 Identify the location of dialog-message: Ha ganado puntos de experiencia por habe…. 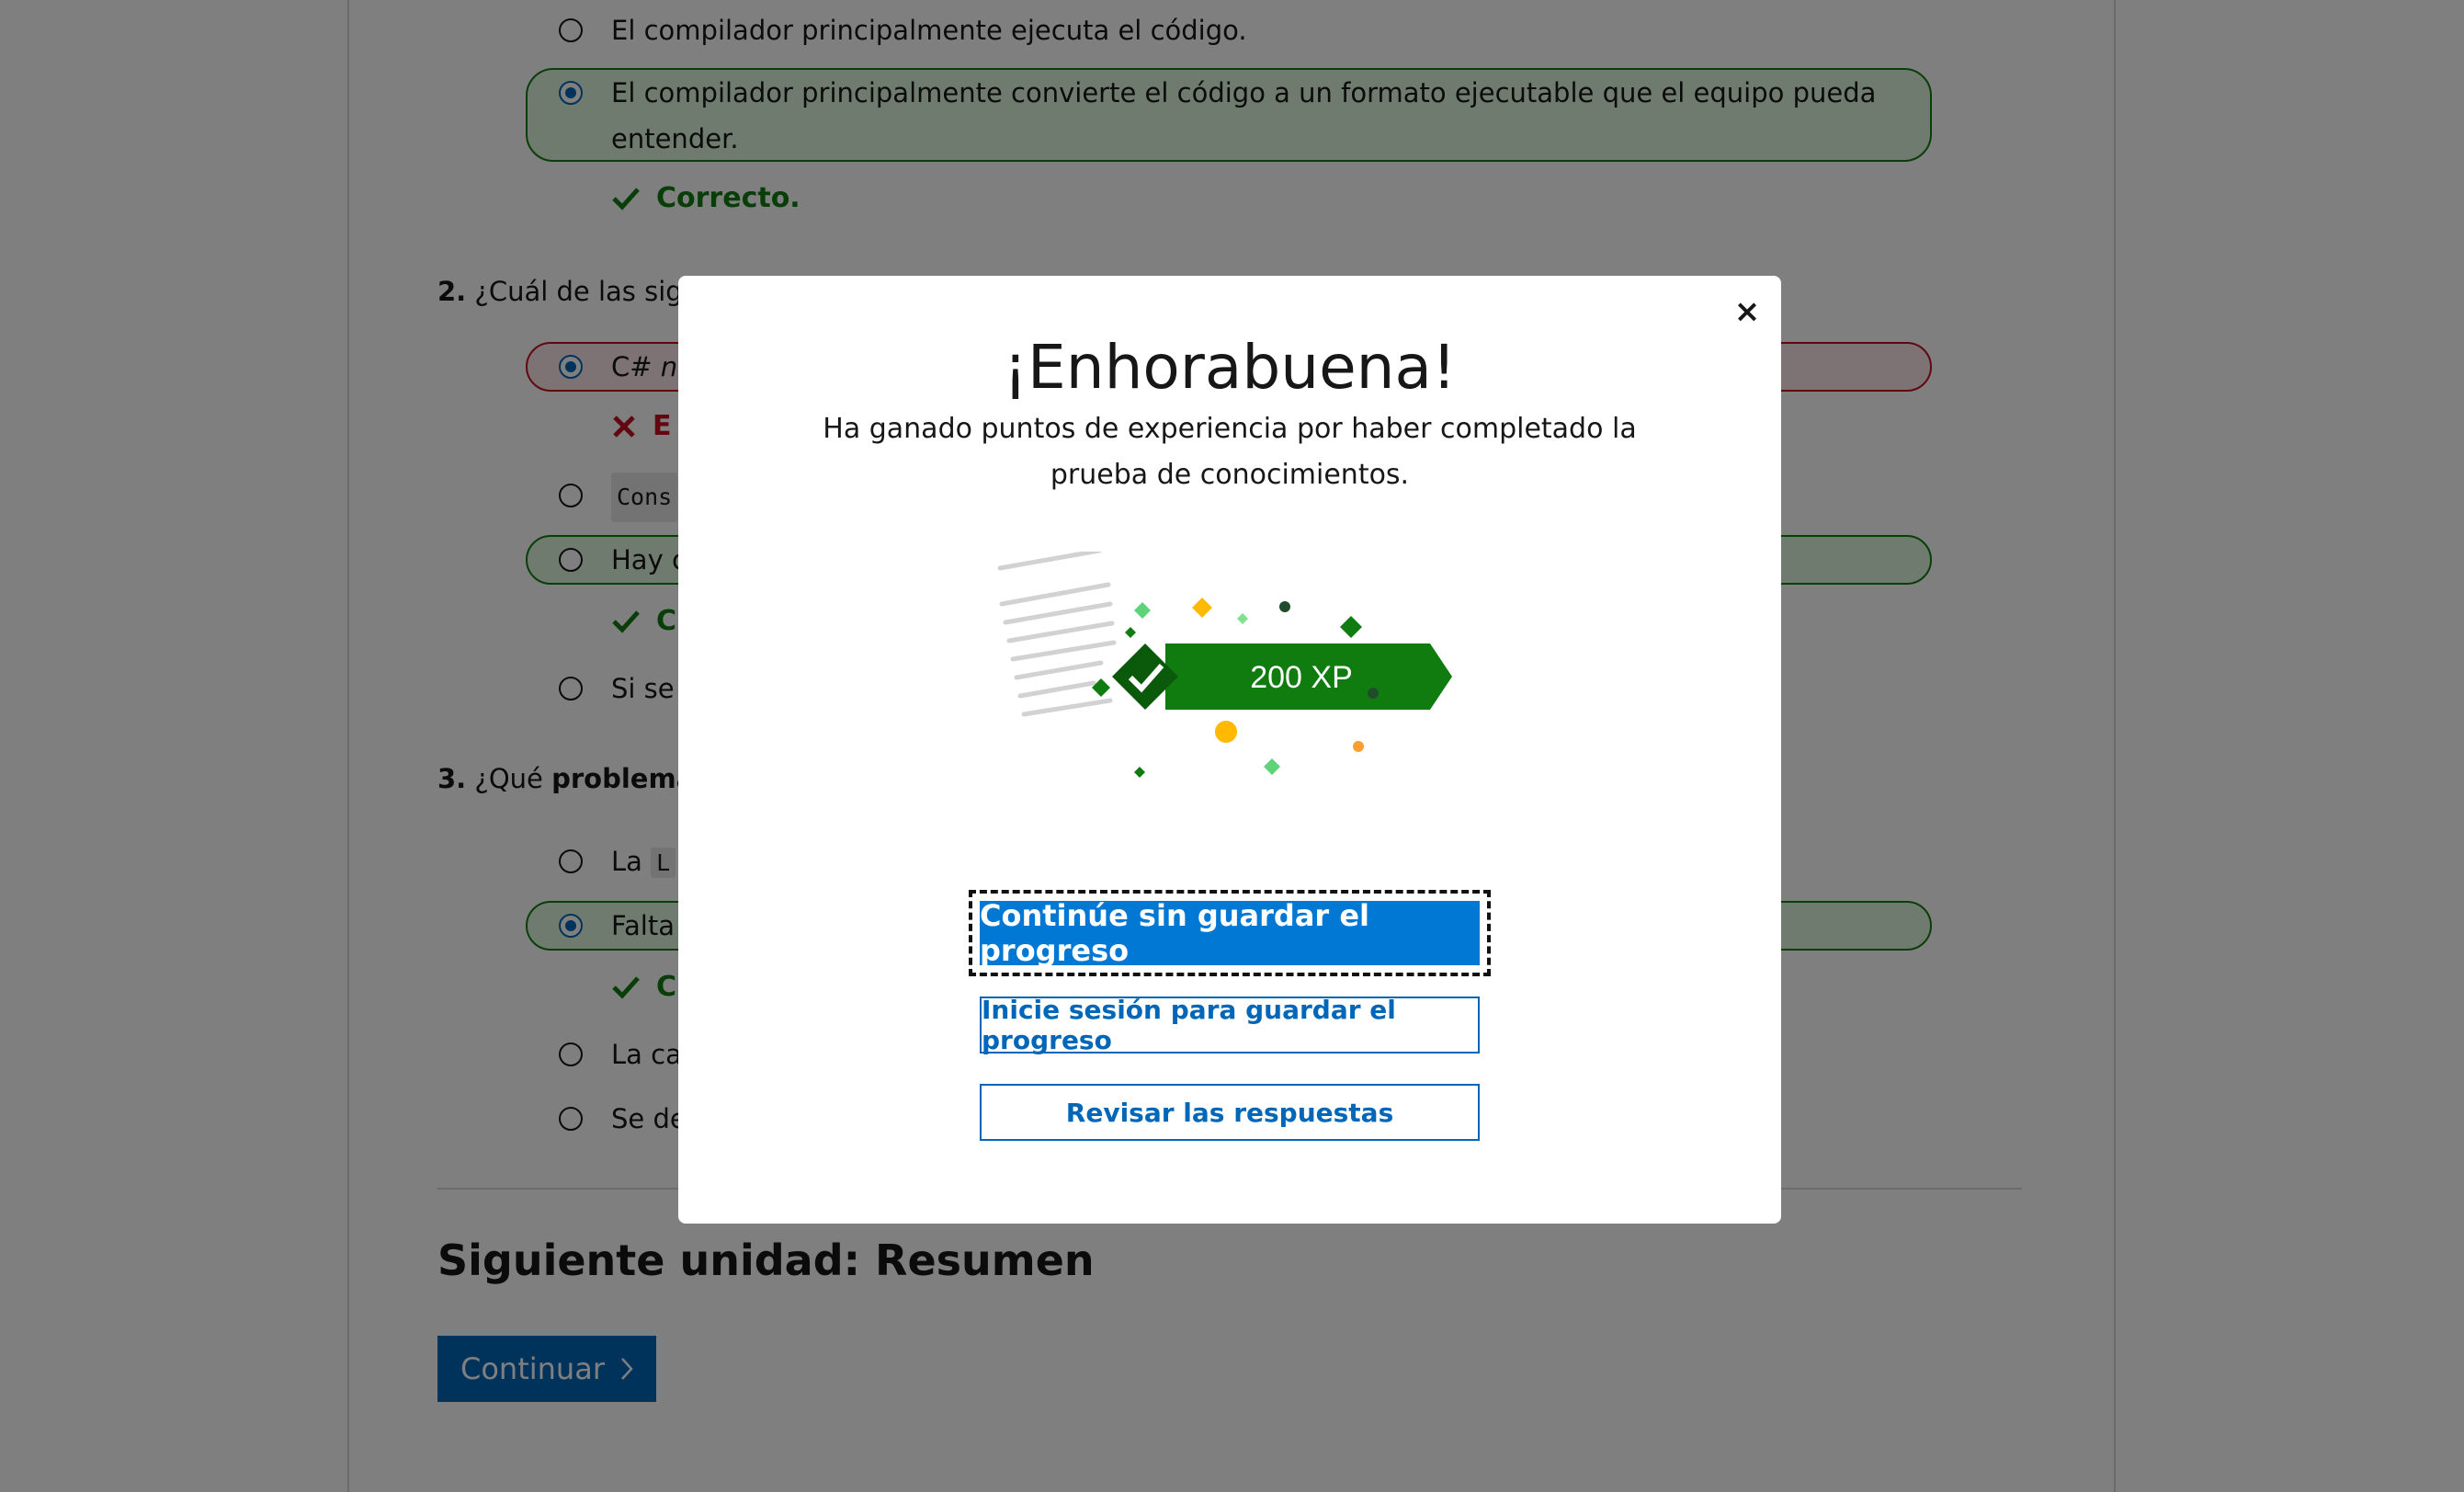
(1230, 452).